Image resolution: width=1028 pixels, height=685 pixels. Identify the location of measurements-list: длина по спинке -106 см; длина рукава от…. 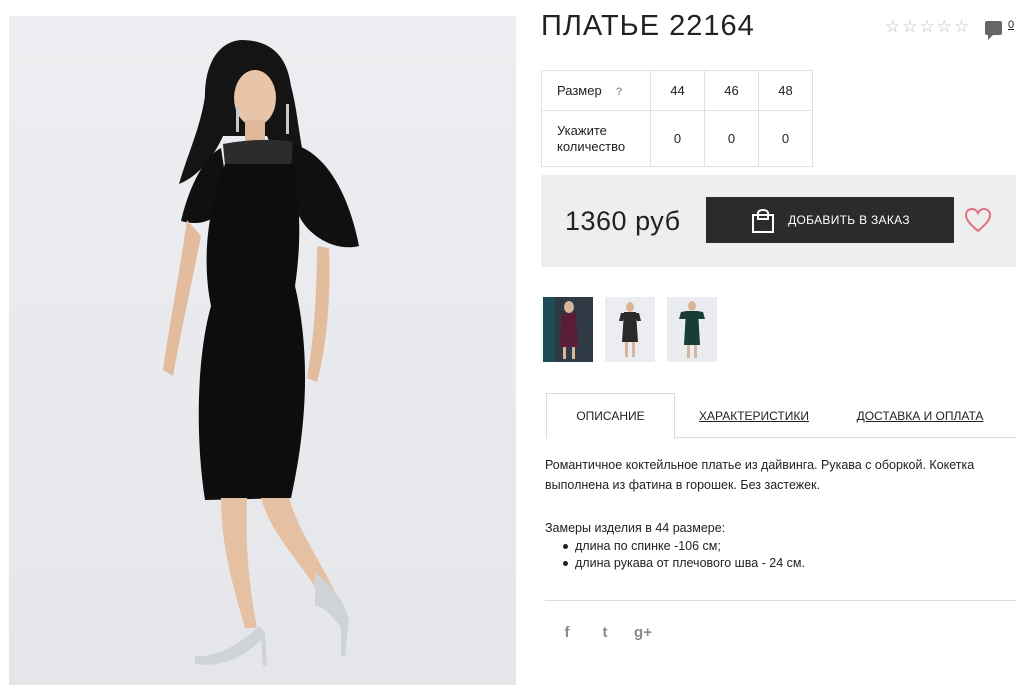
(684, 555).